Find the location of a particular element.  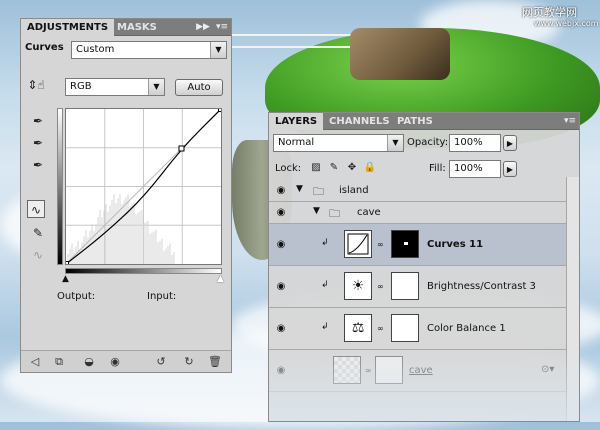

tab-adjustments: ADJUSTMENTS is located at coordinates (68, 27).